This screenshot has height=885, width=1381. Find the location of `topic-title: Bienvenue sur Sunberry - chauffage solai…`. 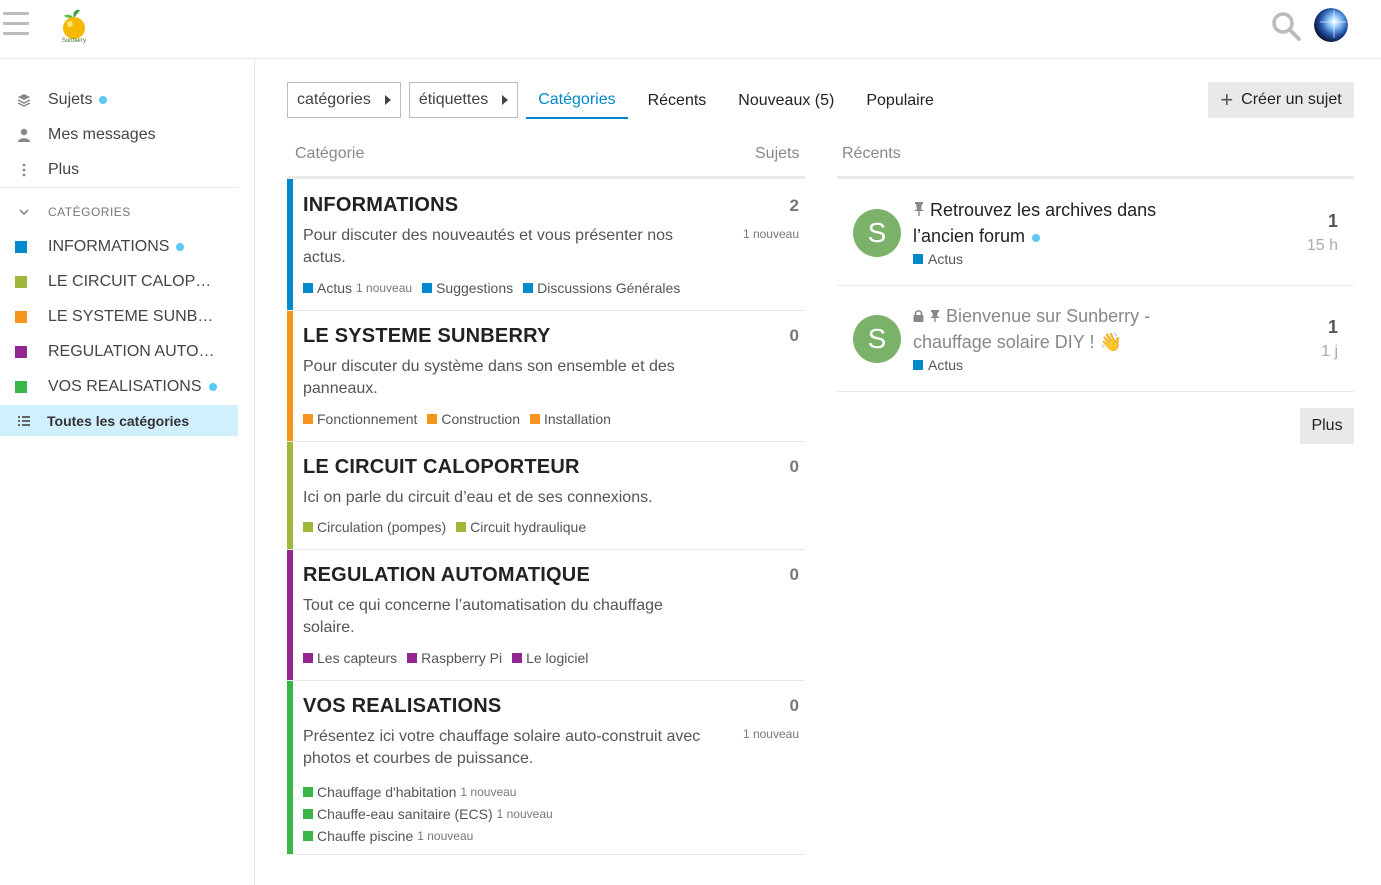

topic-title: Bienvenue sur Sunberry - chauffage solai… is located at coordinates (1053, 329).